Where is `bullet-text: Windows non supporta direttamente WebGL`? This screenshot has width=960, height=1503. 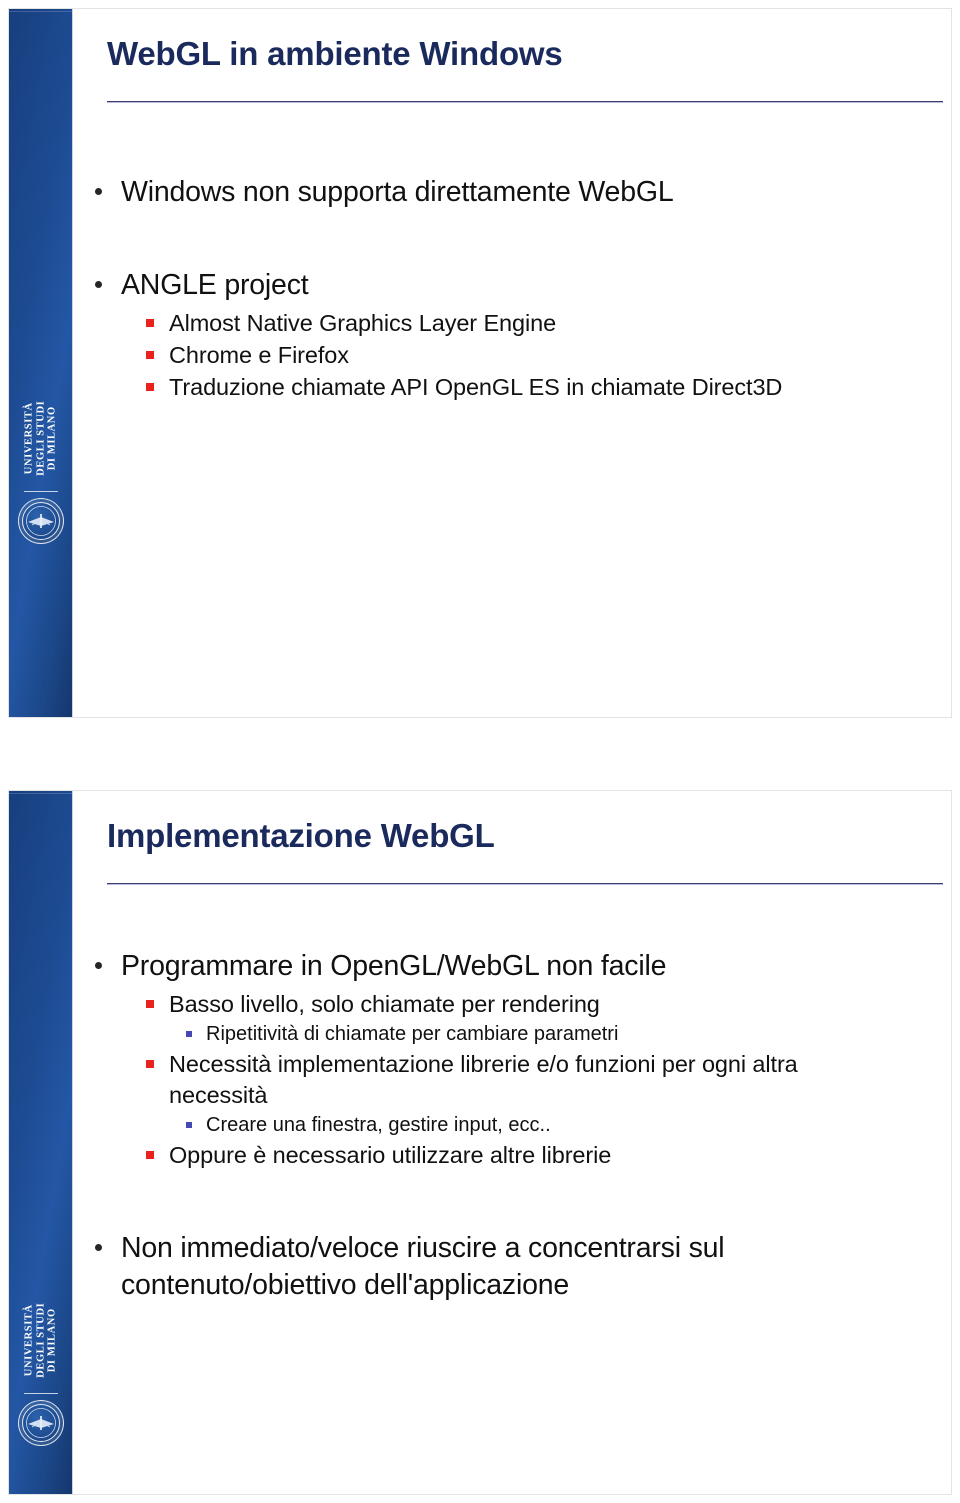 bullet-text: Windows non supporta direttamente WebGL is located at coordinates (397, 192).